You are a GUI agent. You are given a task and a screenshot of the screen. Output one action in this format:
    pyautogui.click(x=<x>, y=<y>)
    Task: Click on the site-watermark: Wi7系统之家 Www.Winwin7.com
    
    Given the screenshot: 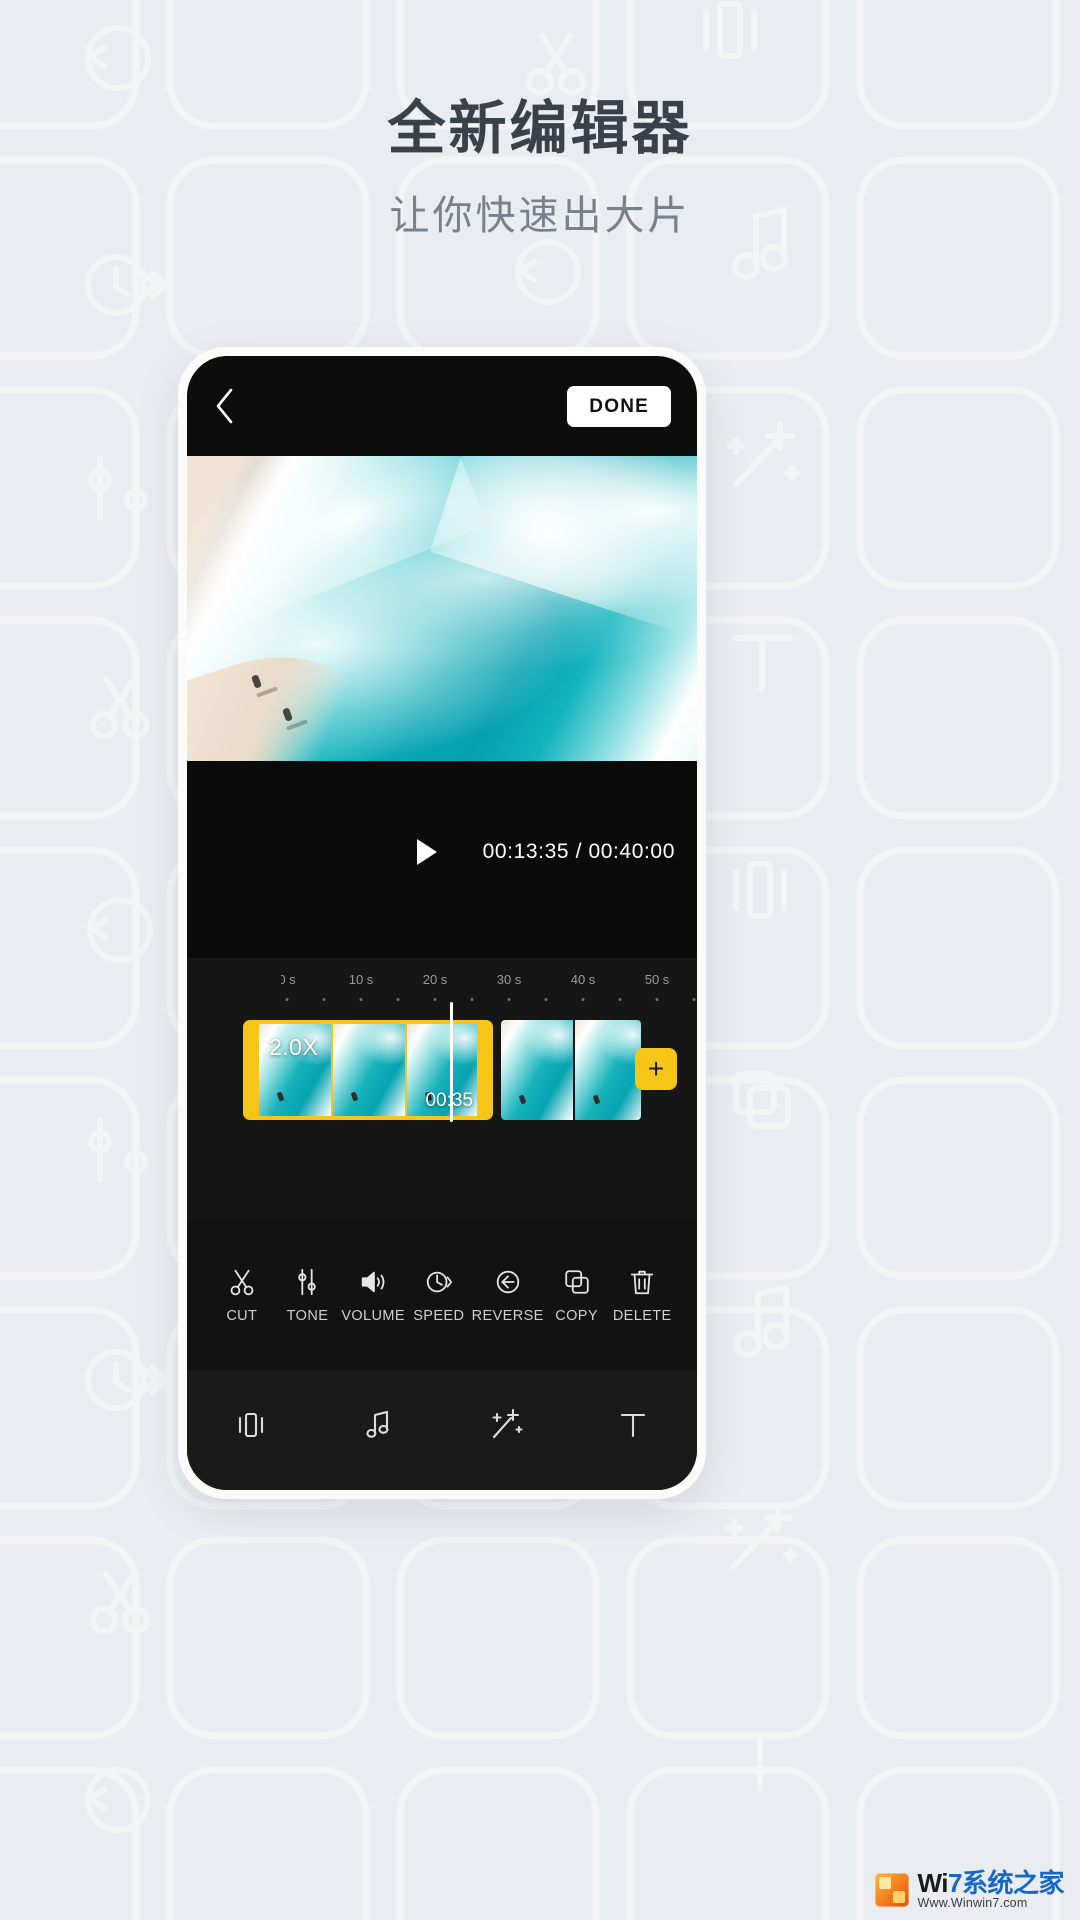 What is the action you would take?
    pyautogui.click(x=969, y=1888)
    